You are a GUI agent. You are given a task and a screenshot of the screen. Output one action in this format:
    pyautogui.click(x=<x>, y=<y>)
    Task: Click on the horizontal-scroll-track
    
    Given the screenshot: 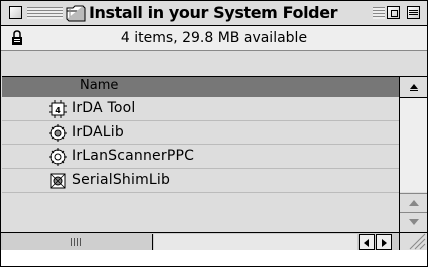 What is the action you would take?
    pyautogui.click(x=255, y=242)
    